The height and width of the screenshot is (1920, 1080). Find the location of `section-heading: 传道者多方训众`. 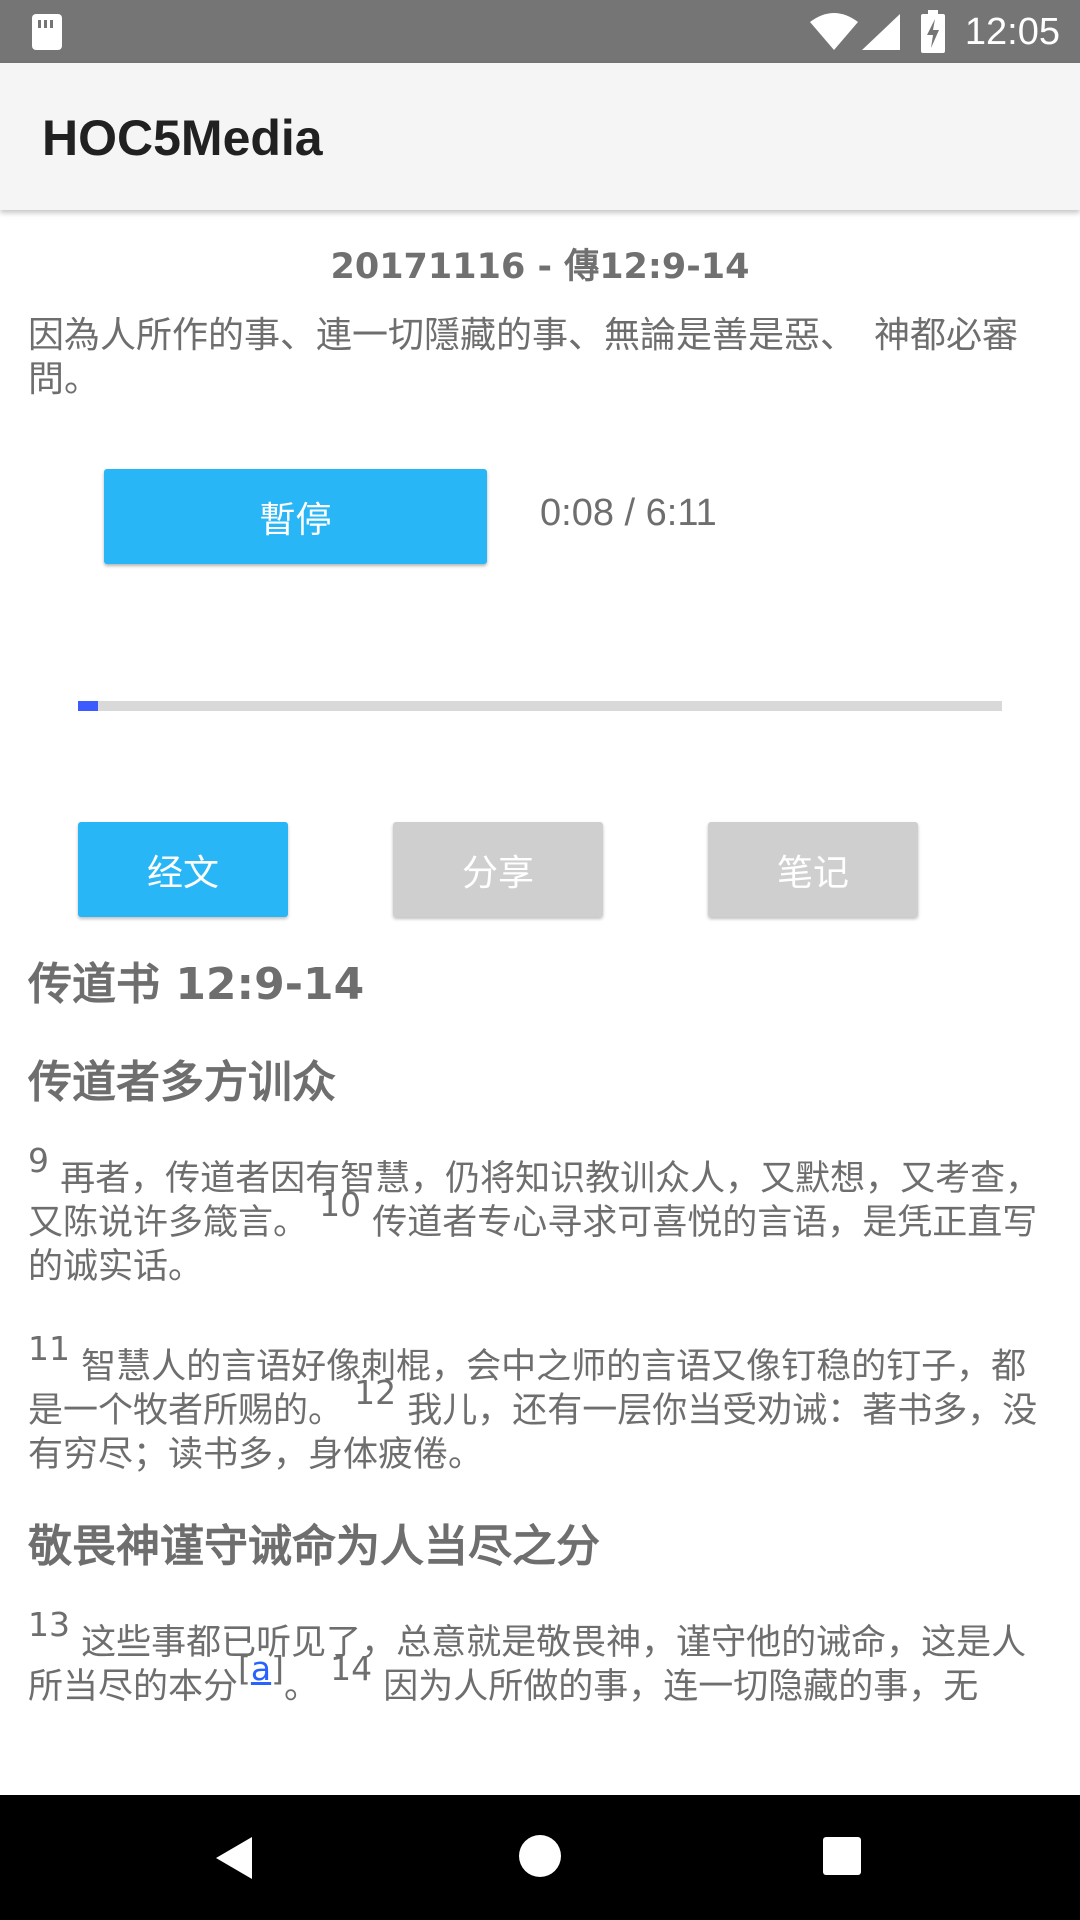

section-heading: 传道者多方训众 is located at coordinates (182, 1082).